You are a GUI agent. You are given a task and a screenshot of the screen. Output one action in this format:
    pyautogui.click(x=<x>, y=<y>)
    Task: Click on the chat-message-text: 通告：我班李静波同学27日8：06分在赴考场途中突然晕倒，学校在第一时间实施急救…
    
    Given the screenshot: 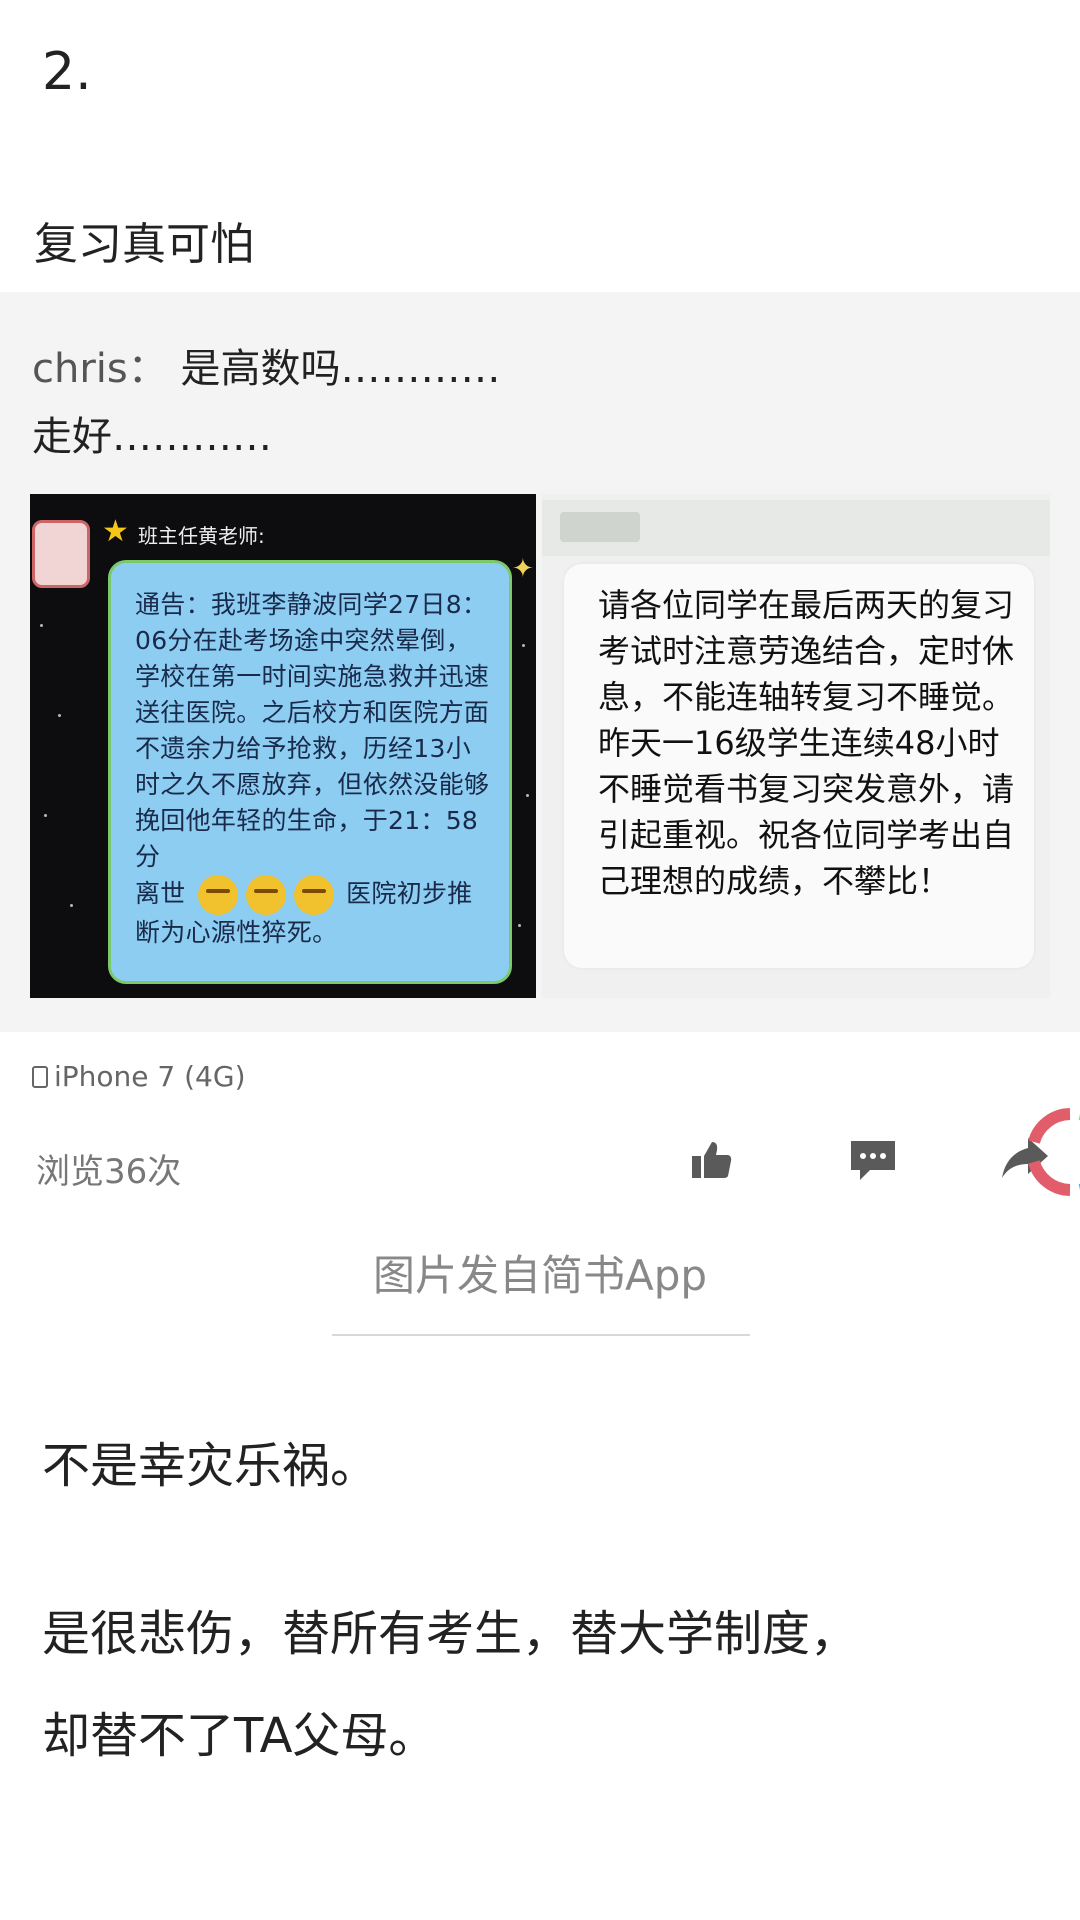 What is the action you would take?
    pyautogui.click(x=315, y=769)
    